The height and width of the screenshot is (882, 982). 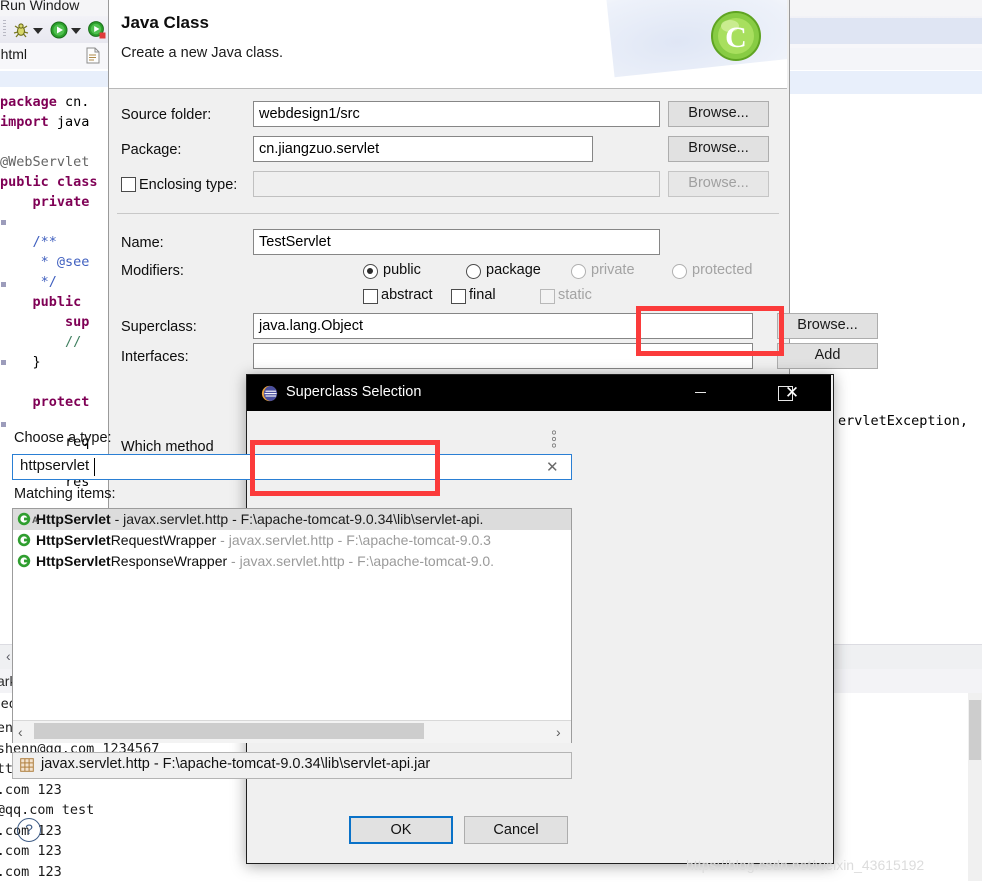 What do you see at coordinates (166, 115) in the screenshot?
I see `source-folder-label: Source folder:` at bounding box center [166, 115].